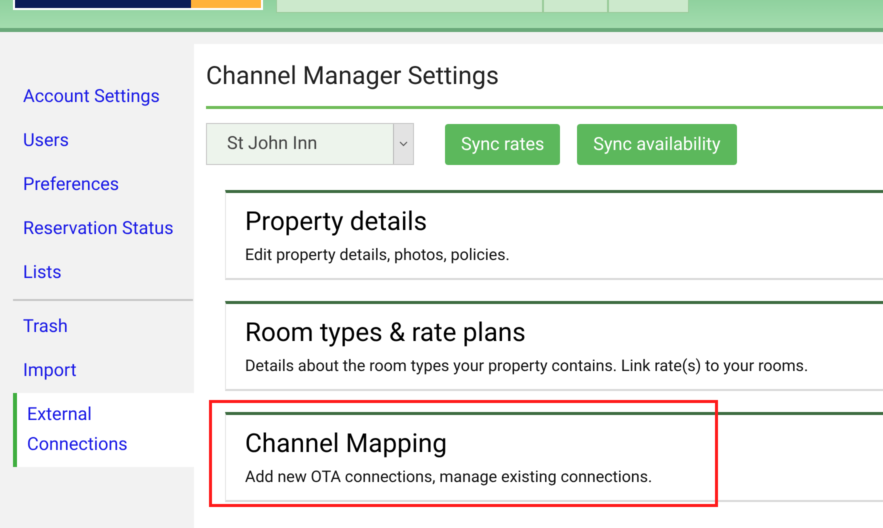  Describe the element at coordinates (103, 371) in the screenshot. I see `sidebar-link: Import` at that location.